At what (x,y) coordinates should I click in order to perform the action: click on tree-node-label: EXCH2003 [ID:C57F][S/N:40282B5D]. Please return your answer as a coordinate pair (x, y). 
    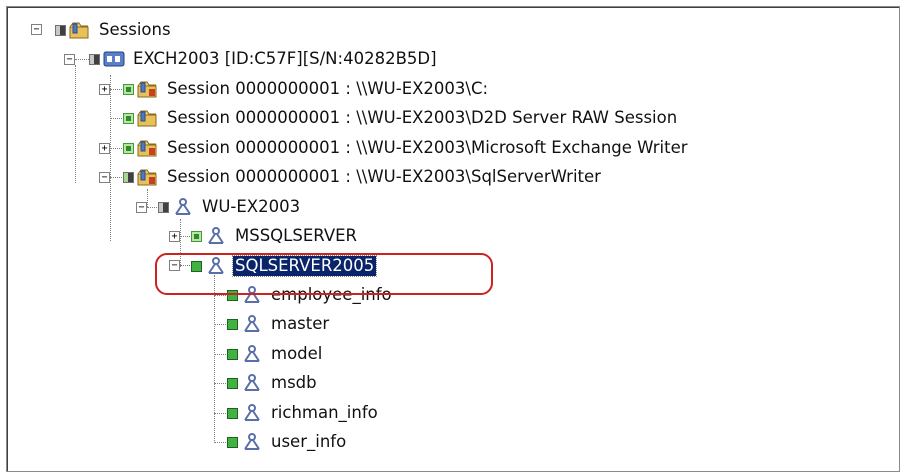
    Looking at the image, I should click on (285, 58).